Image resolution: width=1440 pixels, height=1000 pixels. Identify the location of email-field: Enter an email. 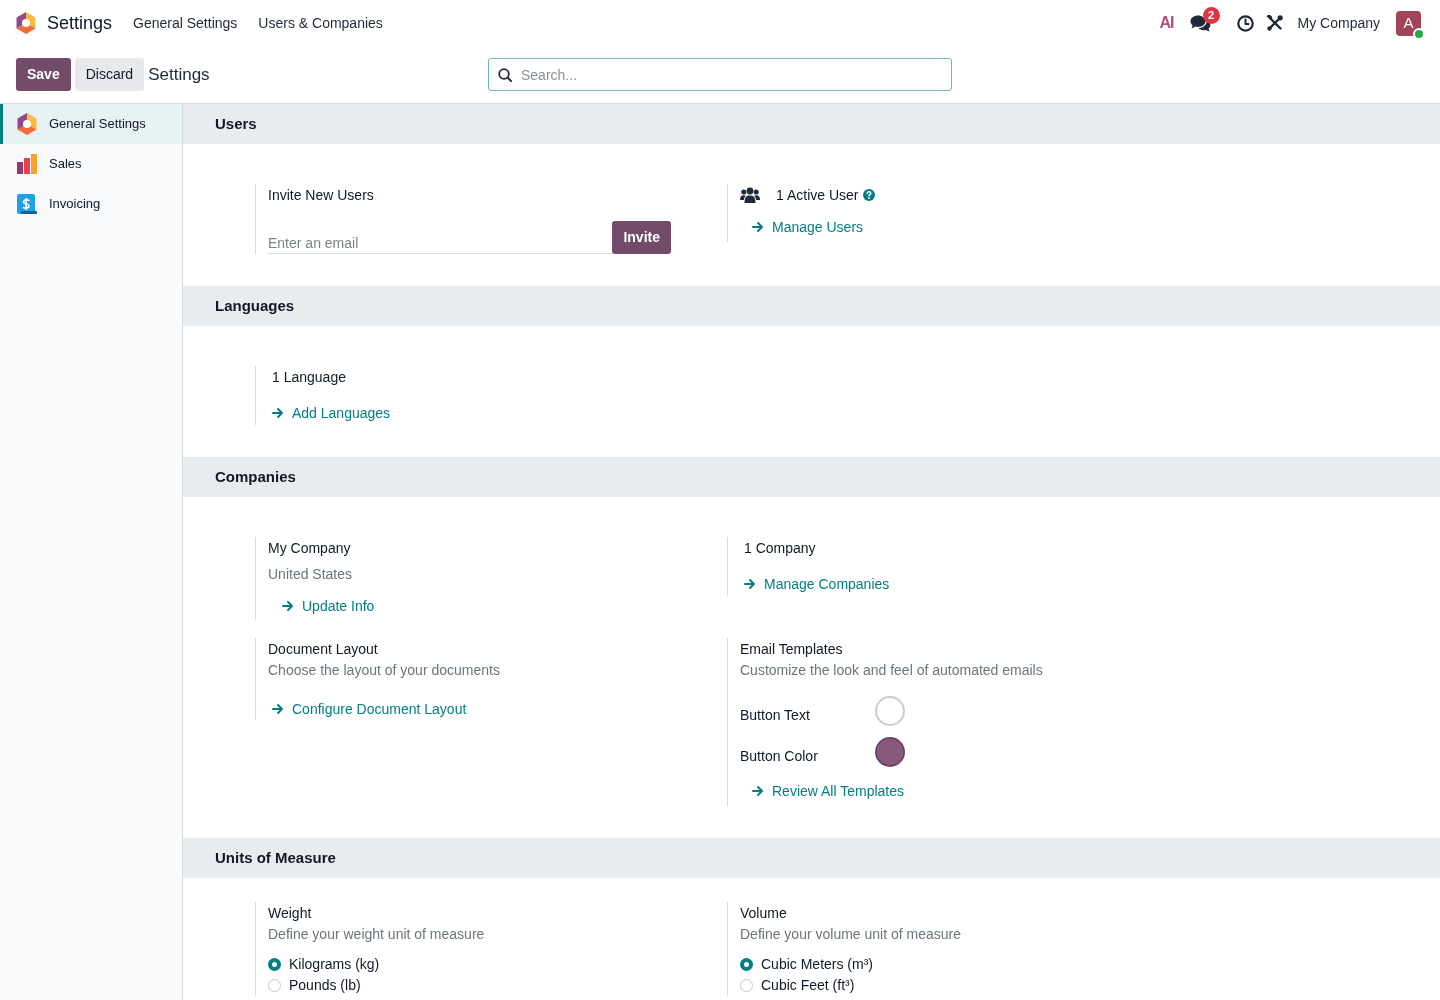
(440, 241).